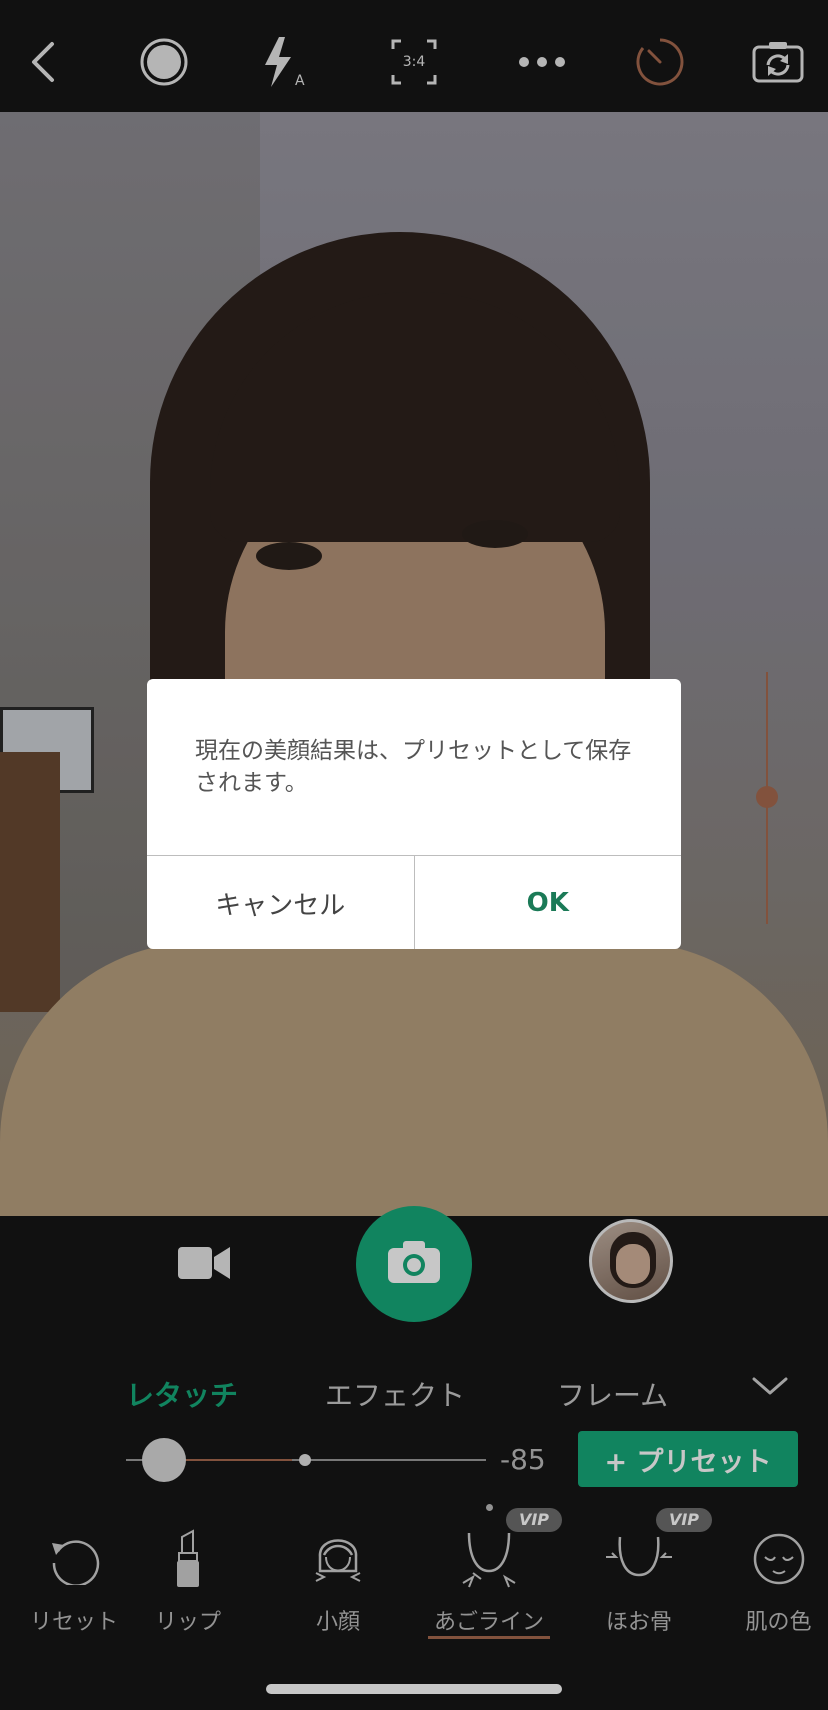 The height and width of the screenshot is (1710, 828). What do you see at coordinates (414, 814) in the screenshot?
I see `save-preset-dialog: 現在の美顔結果は、プリセットとして保存されます。 キャンセル OK` at bounding box center [414, 814].